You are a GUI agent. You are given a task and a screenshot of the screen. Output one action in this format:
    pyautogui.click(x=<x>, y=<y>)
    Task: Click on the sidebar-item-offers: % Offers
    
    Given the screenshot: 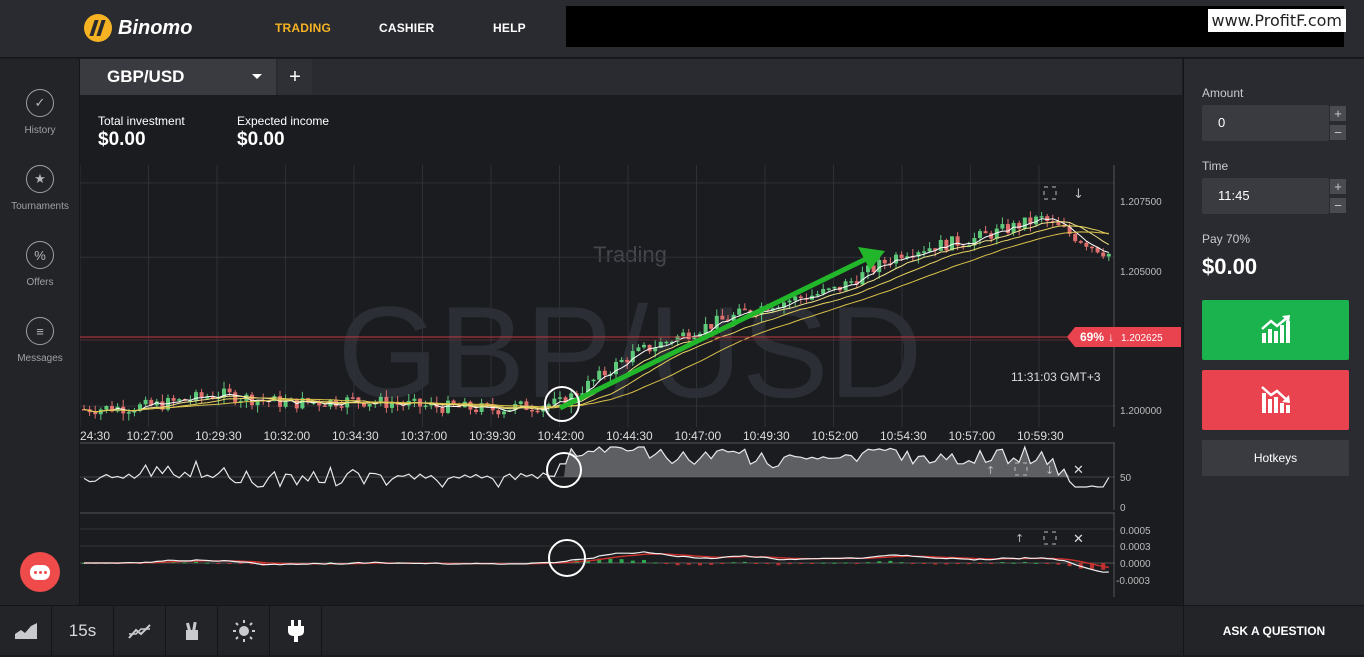 What is the action you would take?
    pyautogui.click(x=40, y=264)
    